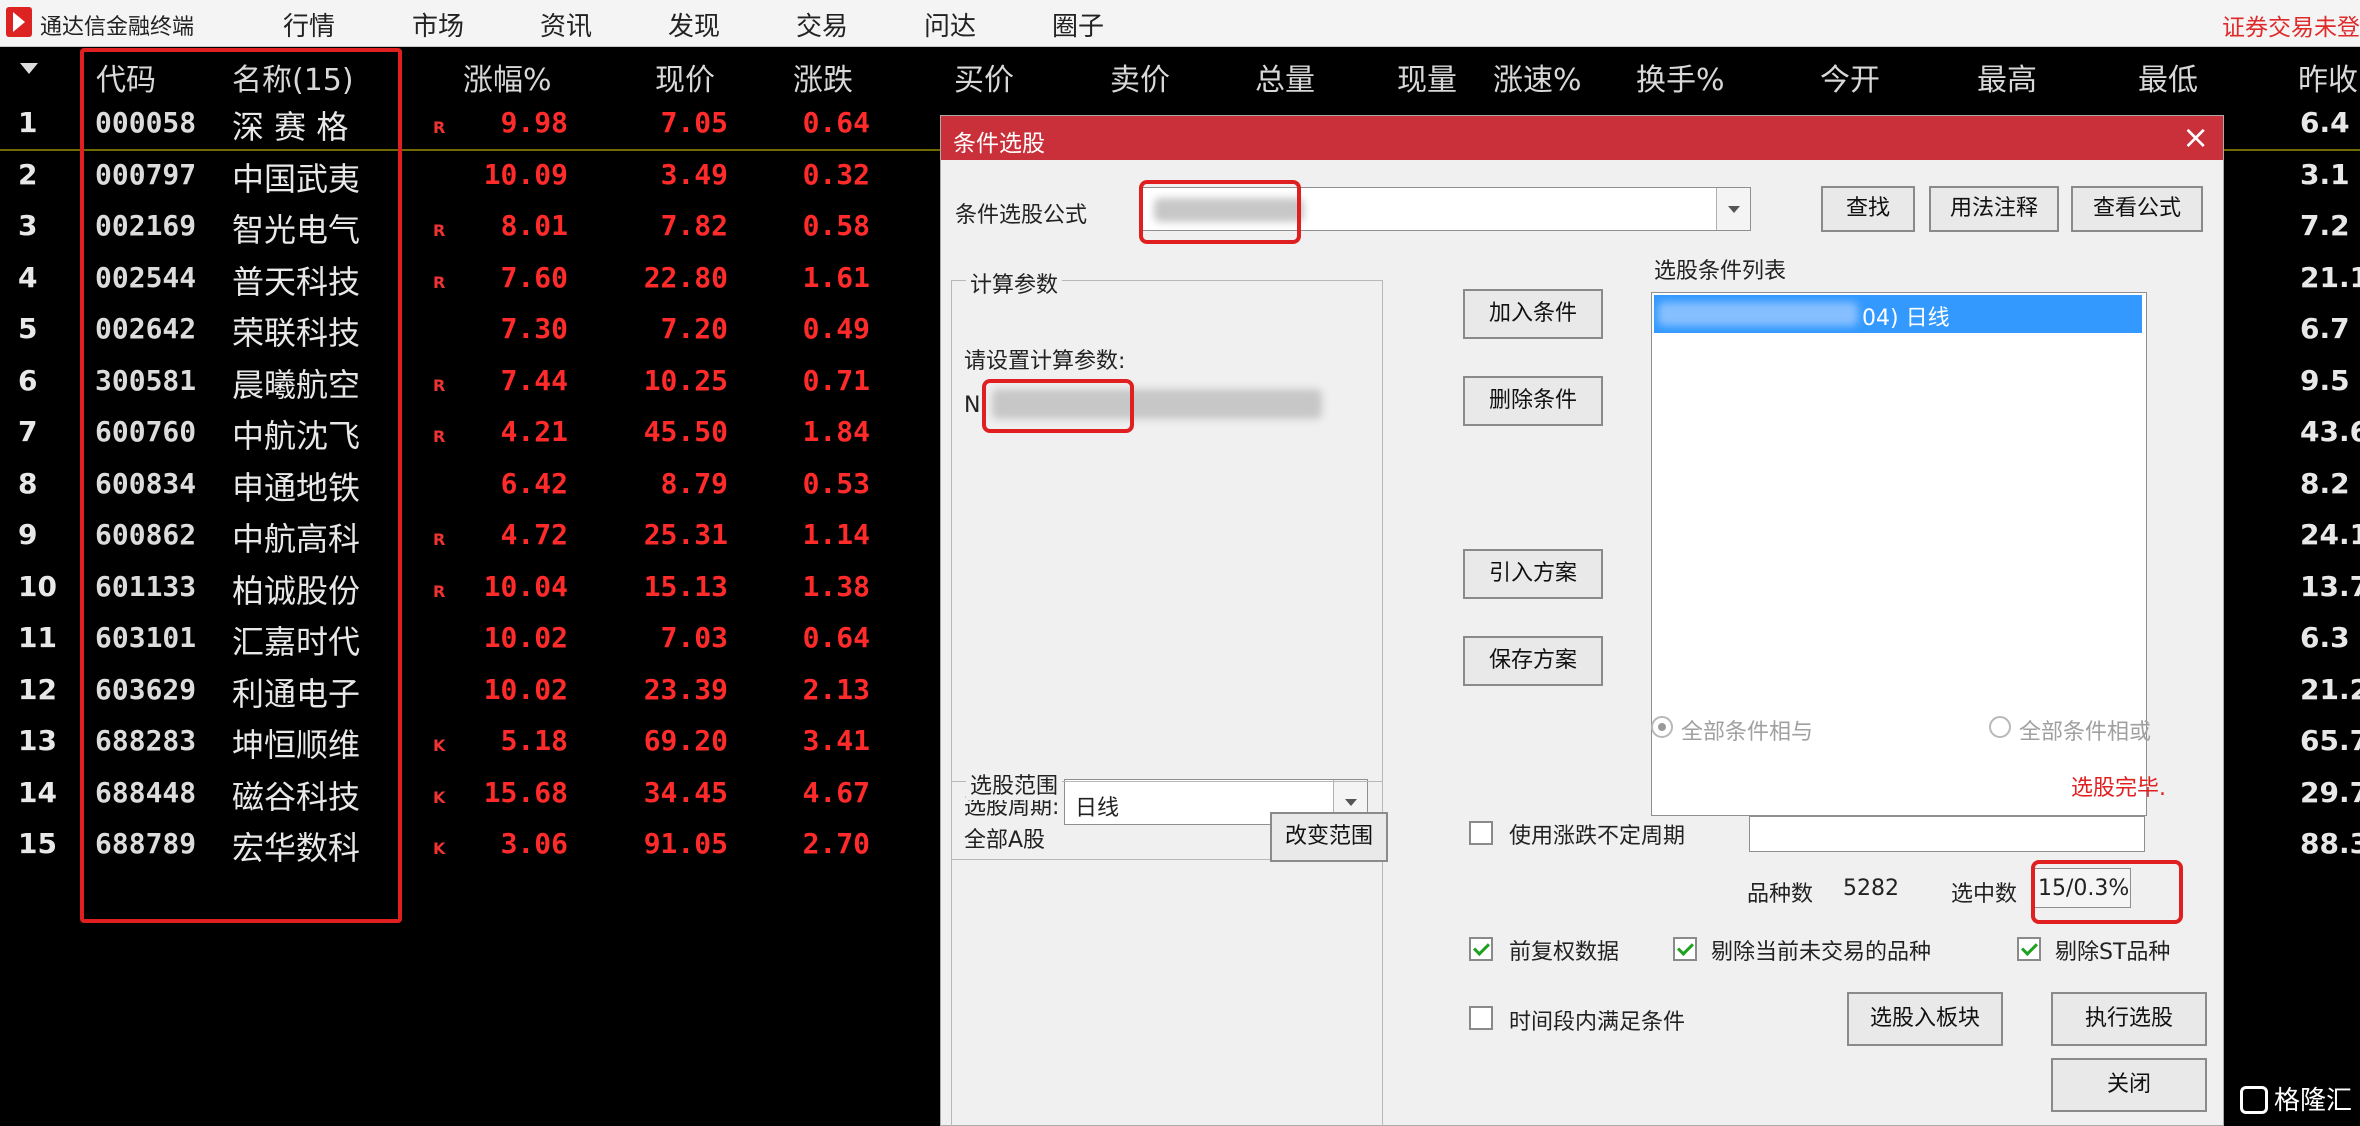 The width and height of the screenshot is (2360, 1126). Describe the element at coordinates (534, 843) in the screenshot. I see `row-chg-pct: 3.06` at that location.